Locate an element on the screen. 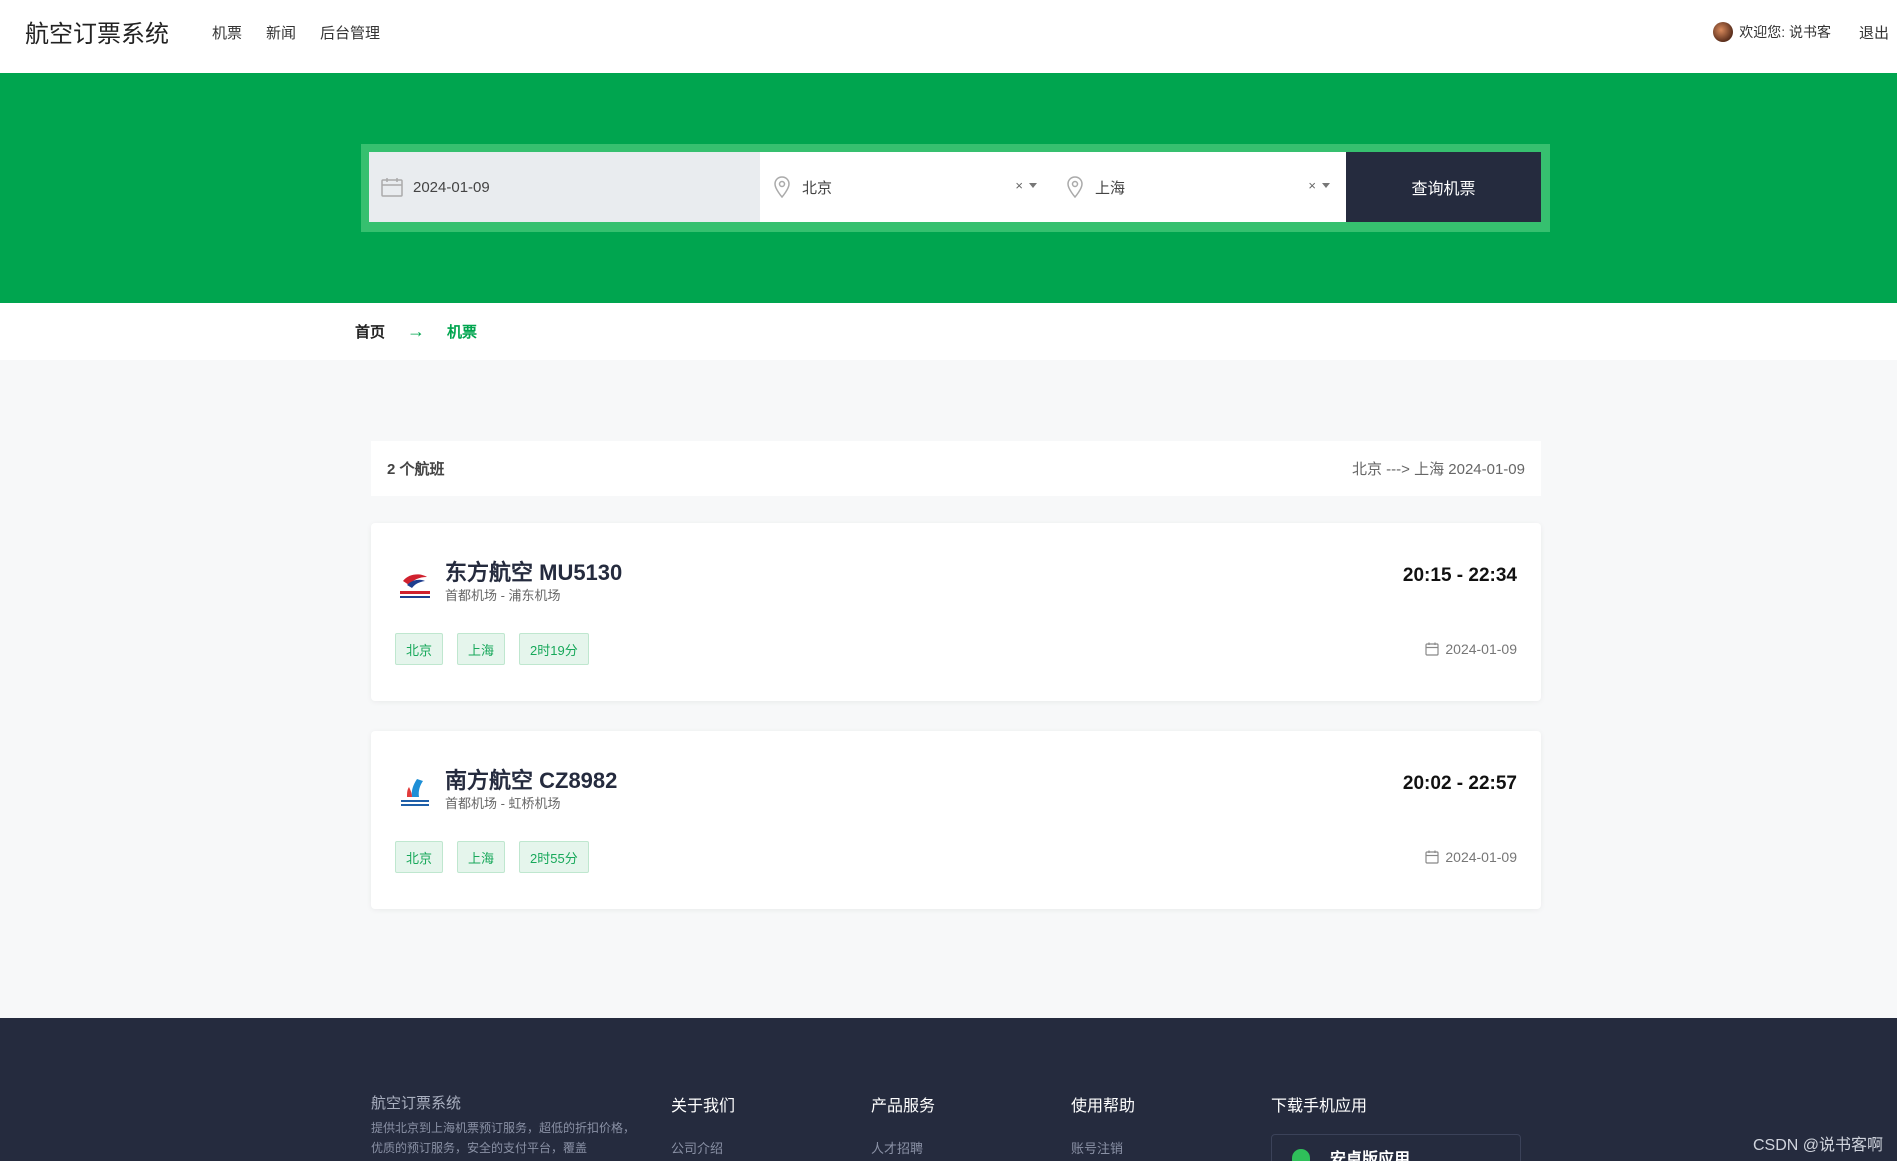 This screenshot has width=1897, height=1161. user-menu: 欢迎您: 说书客 is located at coordinates (1772, 32).